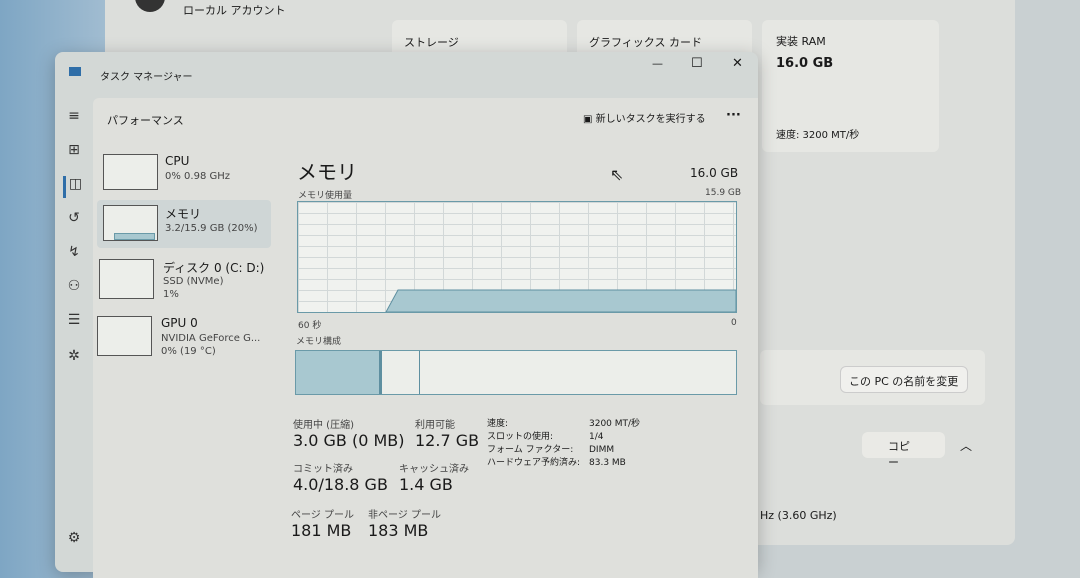  I want to click on run-new-task-button: ▣ 新しいタスクを実行する, so click(644, 117).